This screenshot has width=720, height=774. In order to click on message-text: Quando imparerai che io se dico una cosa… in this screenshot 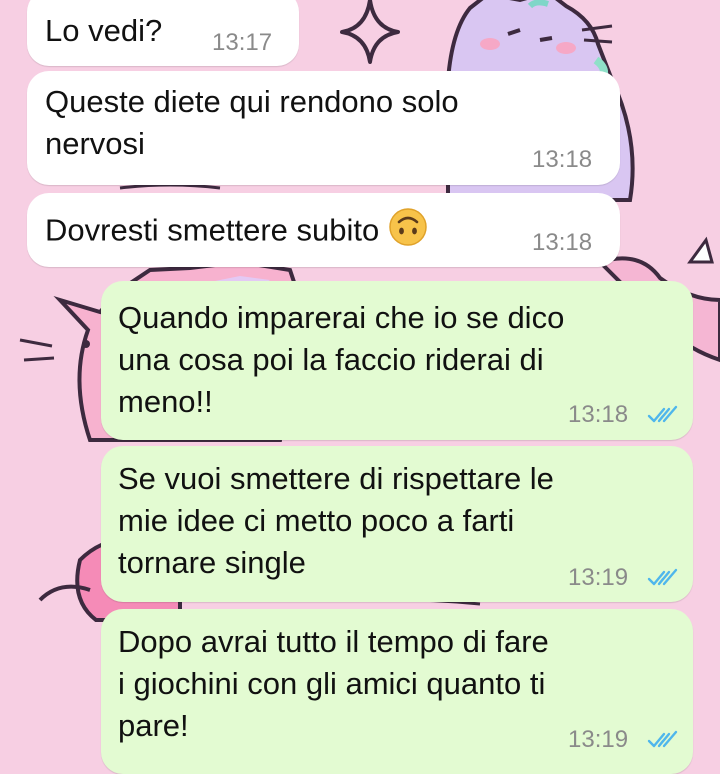, I will do `click(341, 359)`.